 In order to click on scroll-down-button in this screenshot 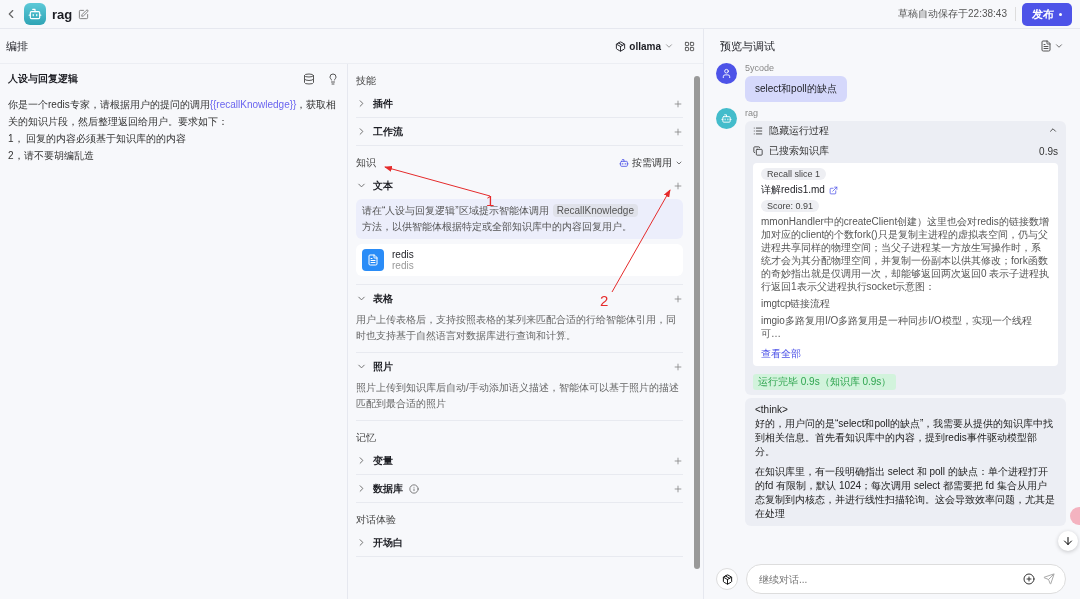, I will do `click(1068, 541)`.